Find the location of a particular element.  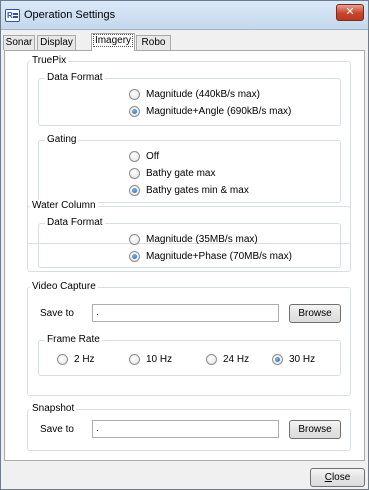

radio-label: 30 Hz is located at coordinates (302, 359).